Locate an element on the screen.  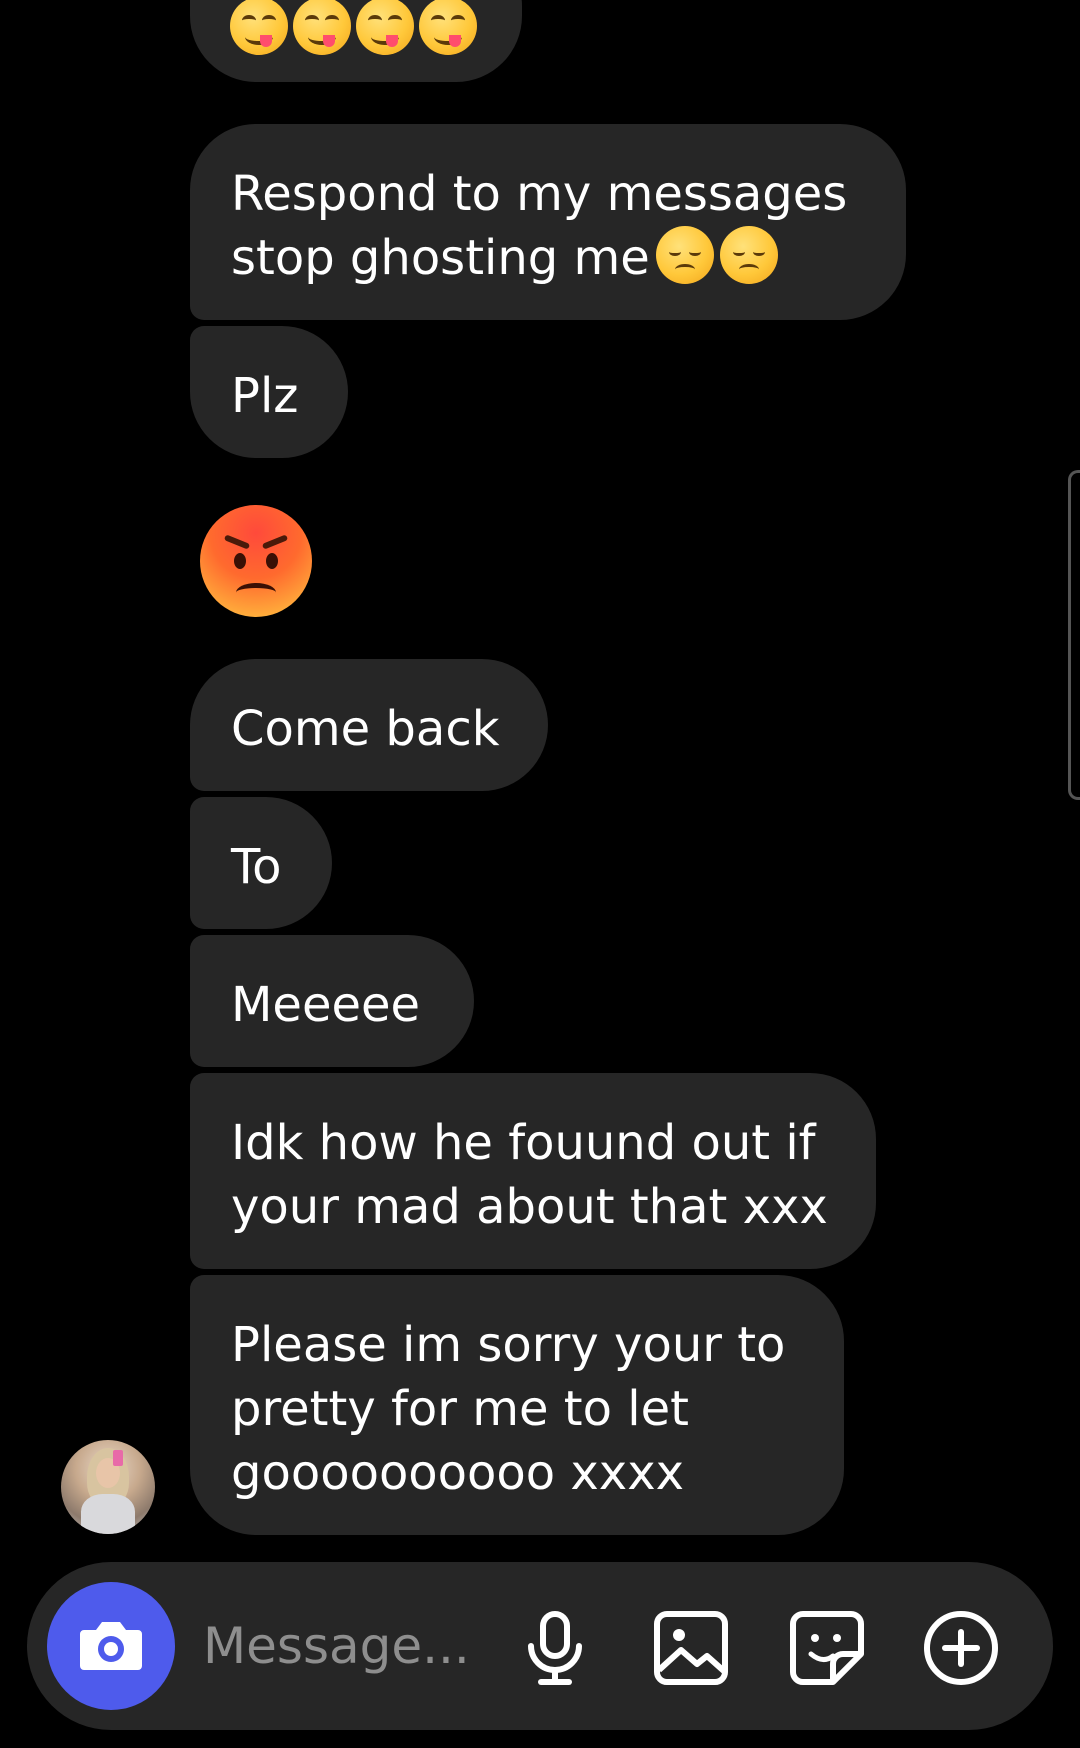
microphone-button is located at coordinates (555, 1648).